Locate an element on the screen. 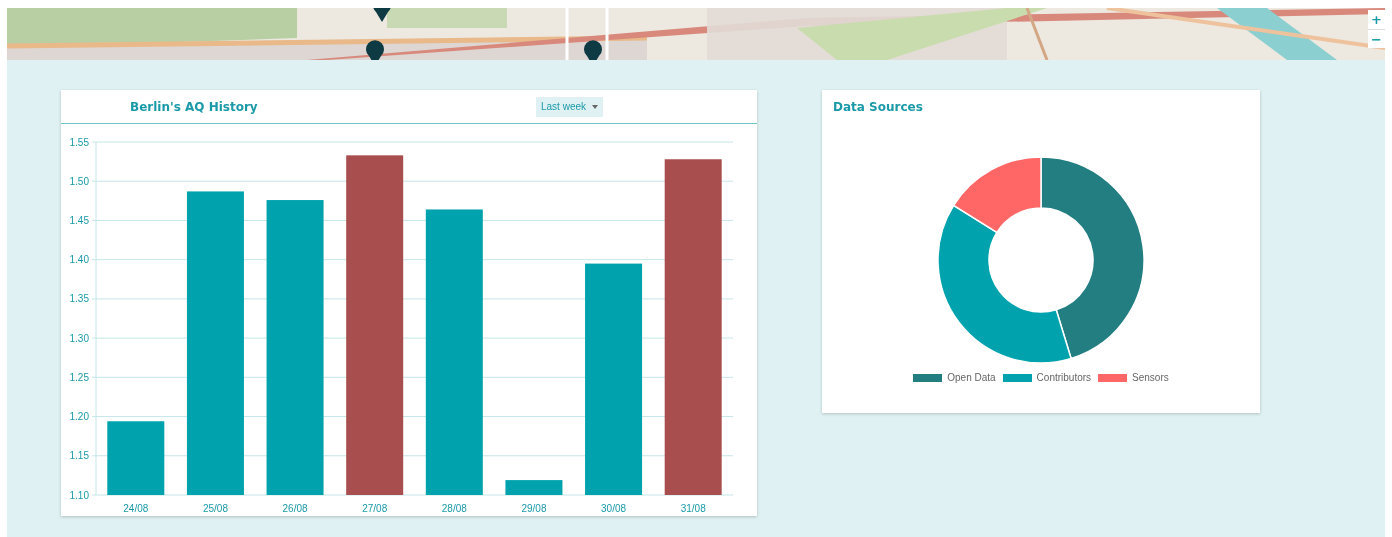 This screenshot has height=537, width=1392. axis-tick-label: 1.30 is located at coordinates (79, 338).